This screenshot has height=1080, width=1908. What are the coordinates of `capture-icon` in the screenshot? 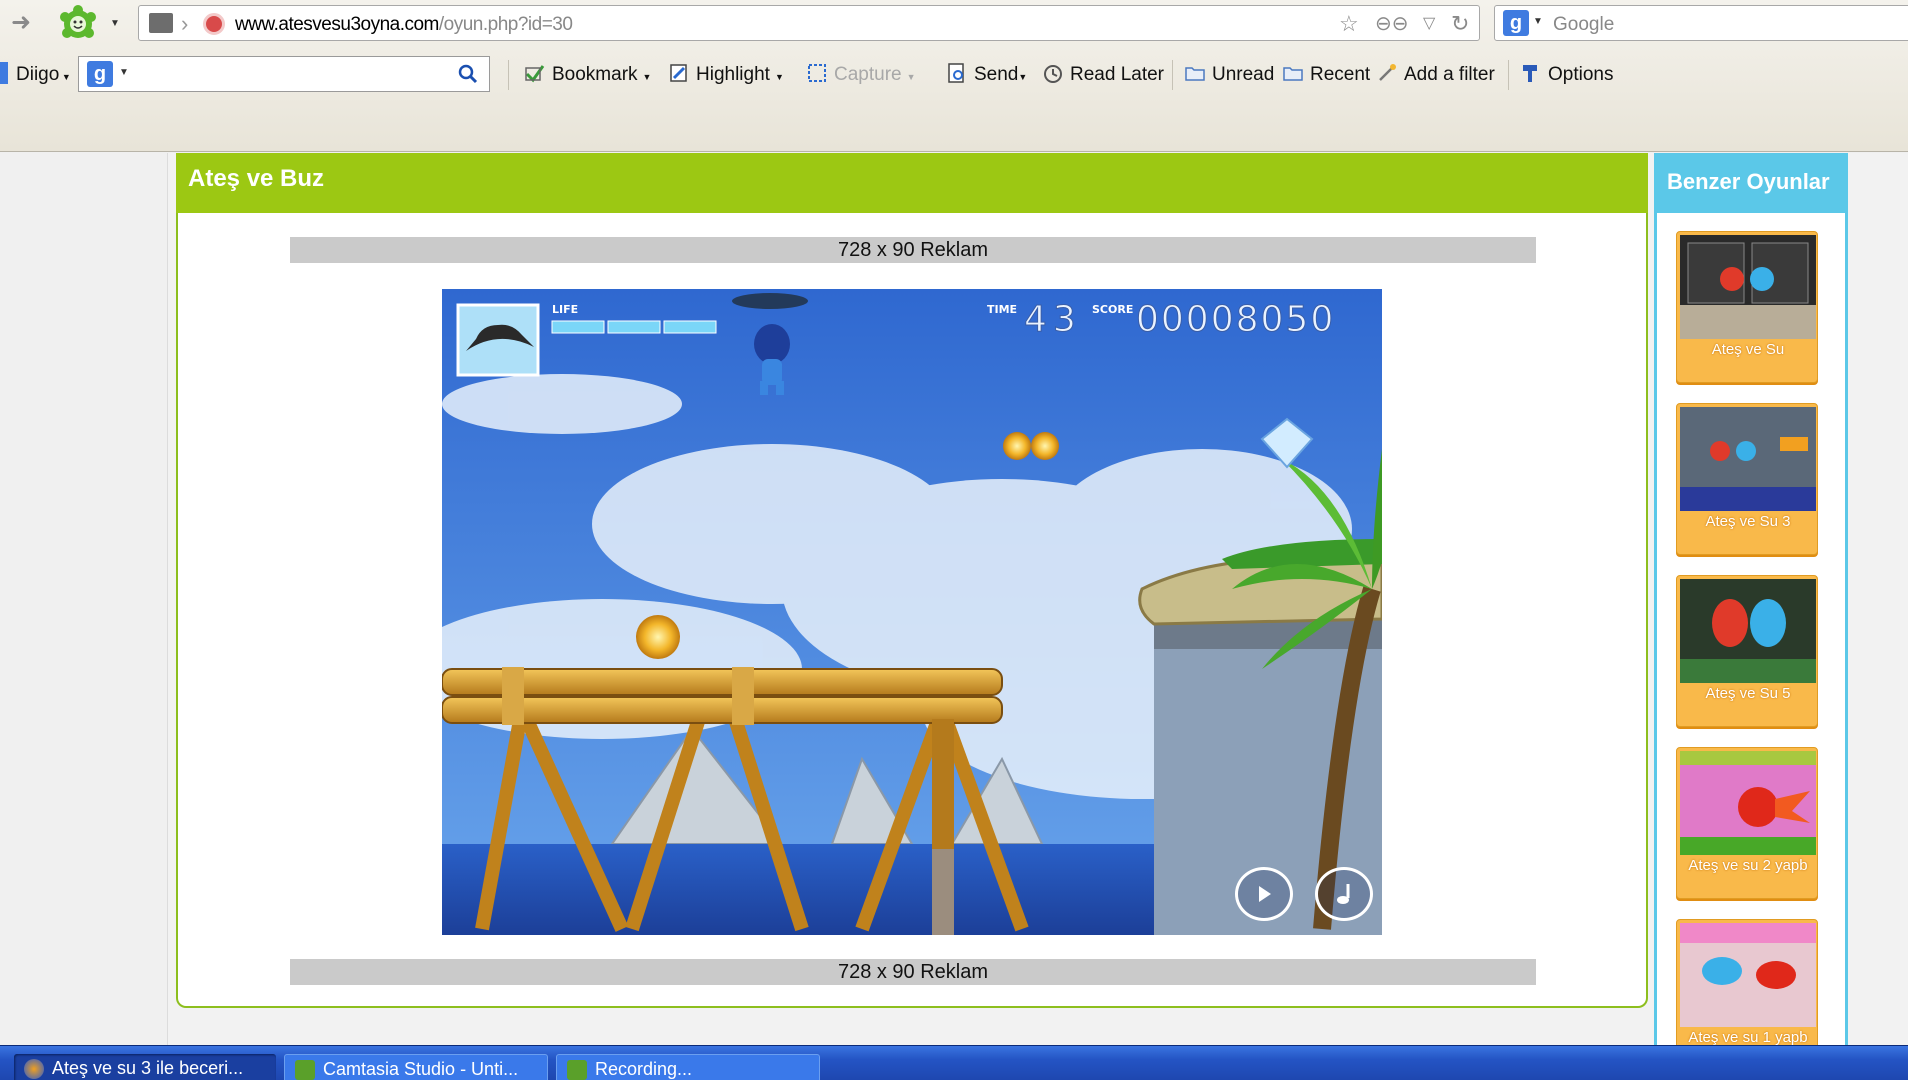 It's located at (817, 72).